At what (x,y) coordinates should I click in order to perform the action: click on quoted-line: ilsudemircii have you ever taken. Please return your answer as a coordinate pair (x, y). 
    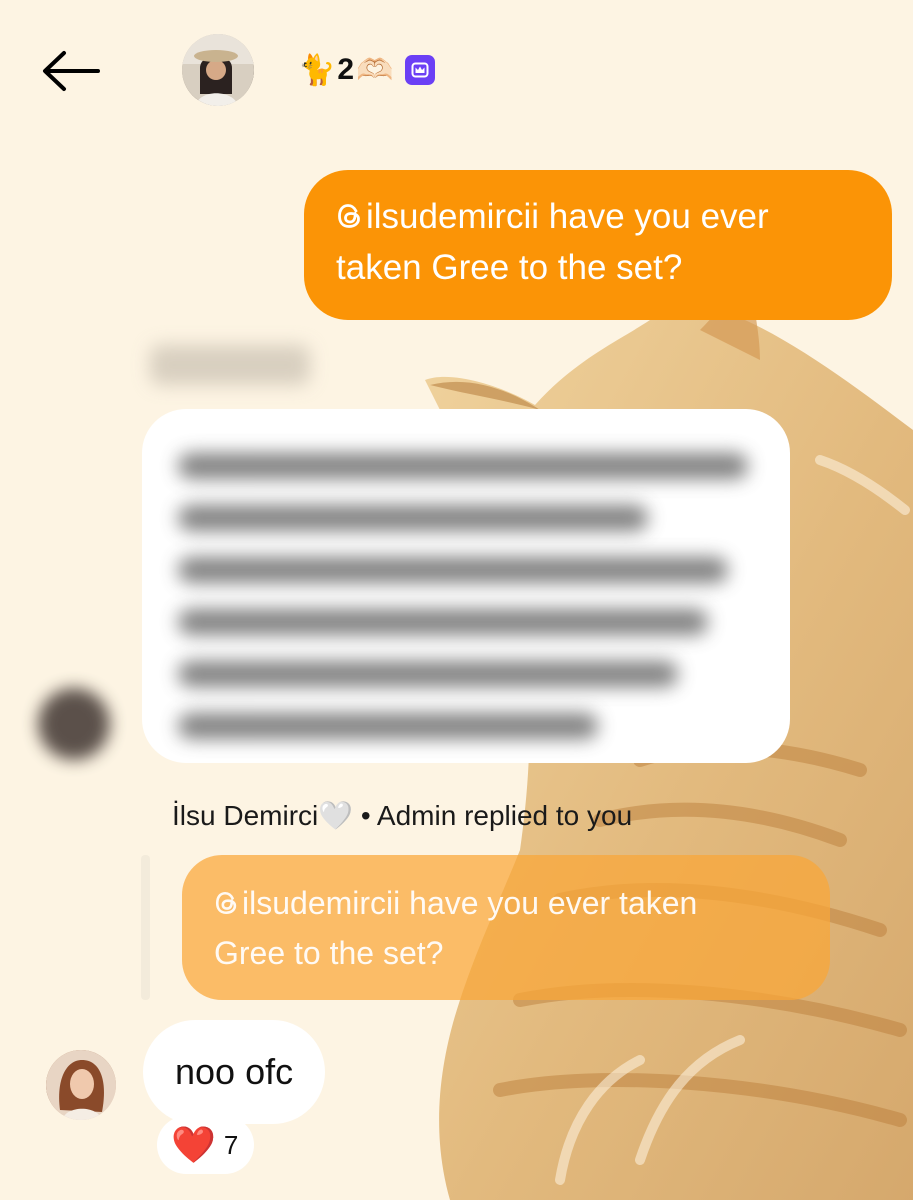
    Looking at the image, I should click on (512, 903).